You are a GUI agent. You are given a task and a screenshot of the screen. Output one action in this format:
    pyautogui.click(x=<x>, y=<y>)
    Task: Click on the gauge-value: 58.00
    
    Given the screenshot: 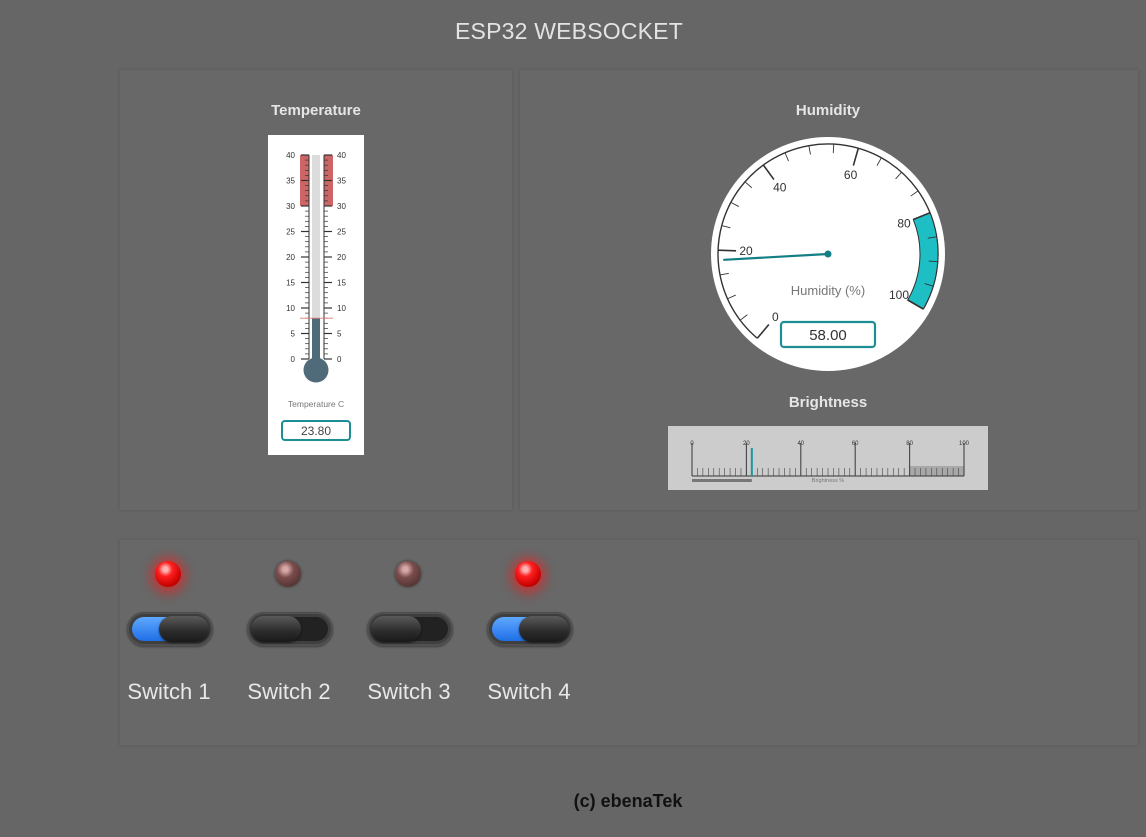 What is the action you would take?
    pyautogui.click(x=828, y=335)
    